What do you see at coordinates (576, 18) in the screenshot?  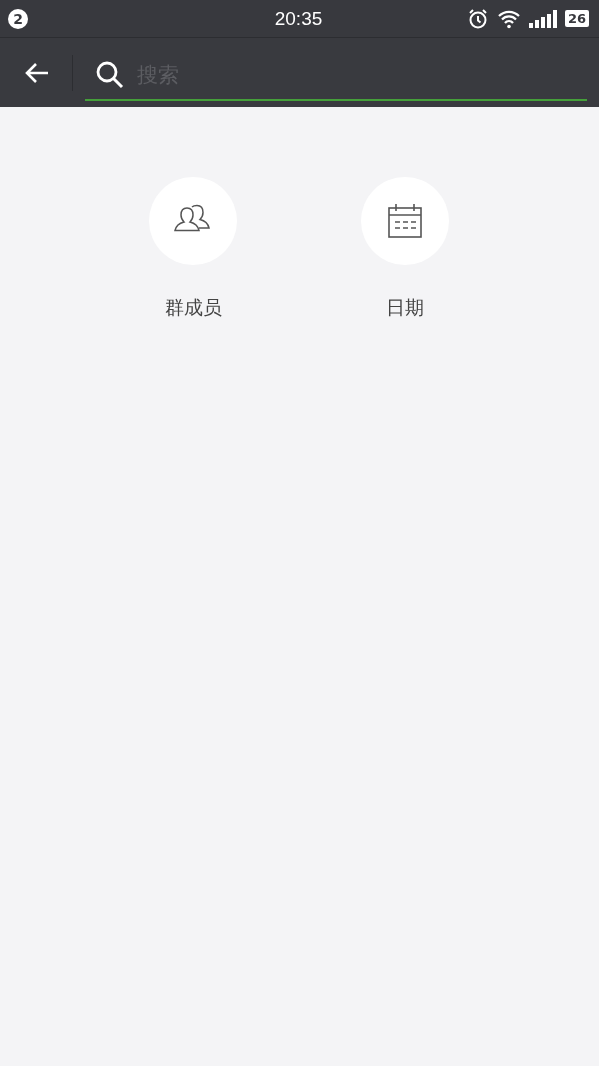 I see `battery-level: 26` at bounding box center [576, 18].